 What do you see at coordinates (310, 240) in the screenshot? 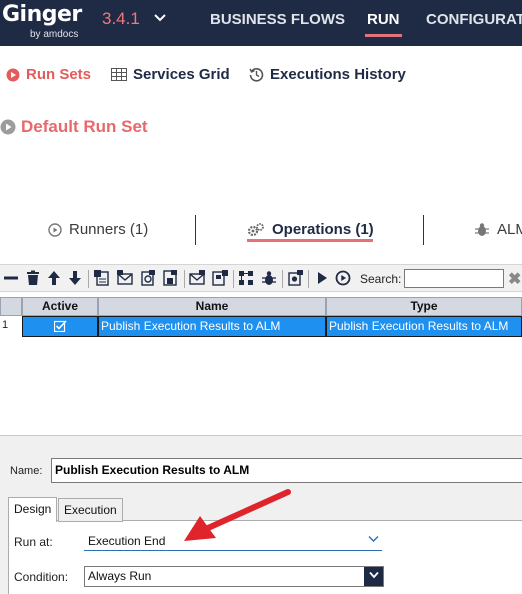
I see `tab-active-indicator` at bounding box center [310, 240].